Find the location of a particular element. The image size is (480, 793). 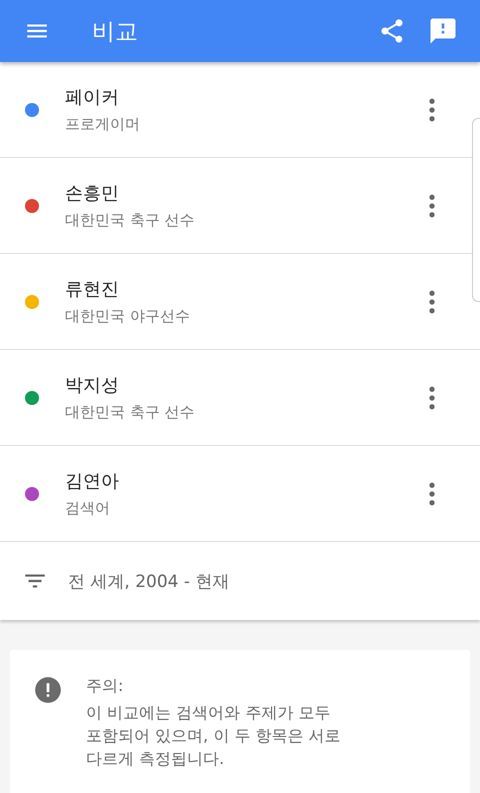

exclamation-icon is located at coordinates (48, 690).